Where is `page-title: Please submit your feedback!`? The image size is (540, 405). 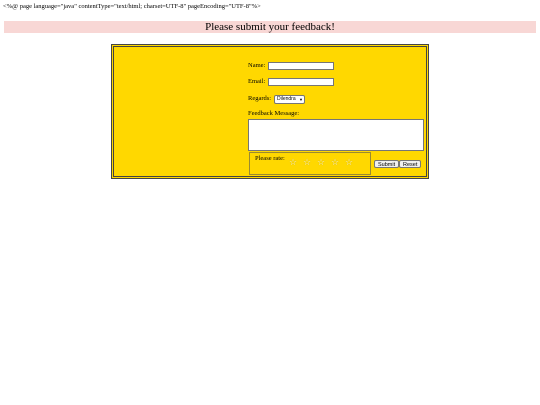 page-title: Please submit your feedback! is located at coordinates (270, 27).